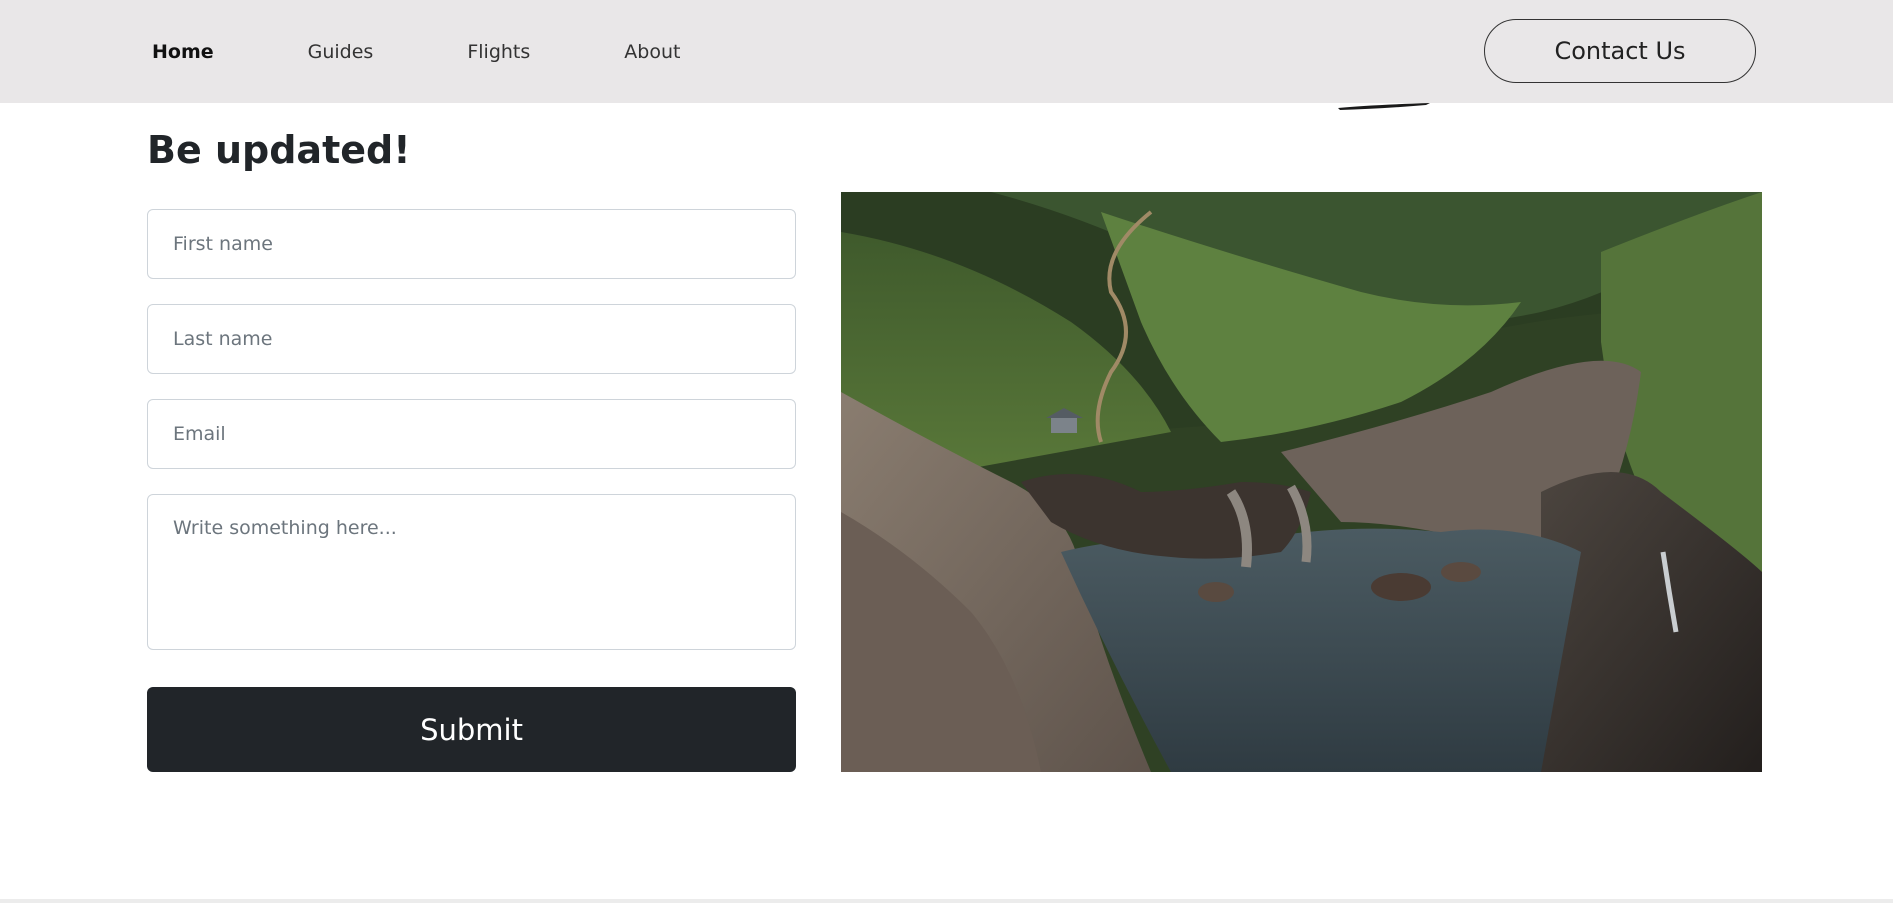 Image resolution: width=1893 pixels, height=903 pixels. Describe the element at coordinates (471, 572) in the screenshot. I see `message-textarea` at that location.